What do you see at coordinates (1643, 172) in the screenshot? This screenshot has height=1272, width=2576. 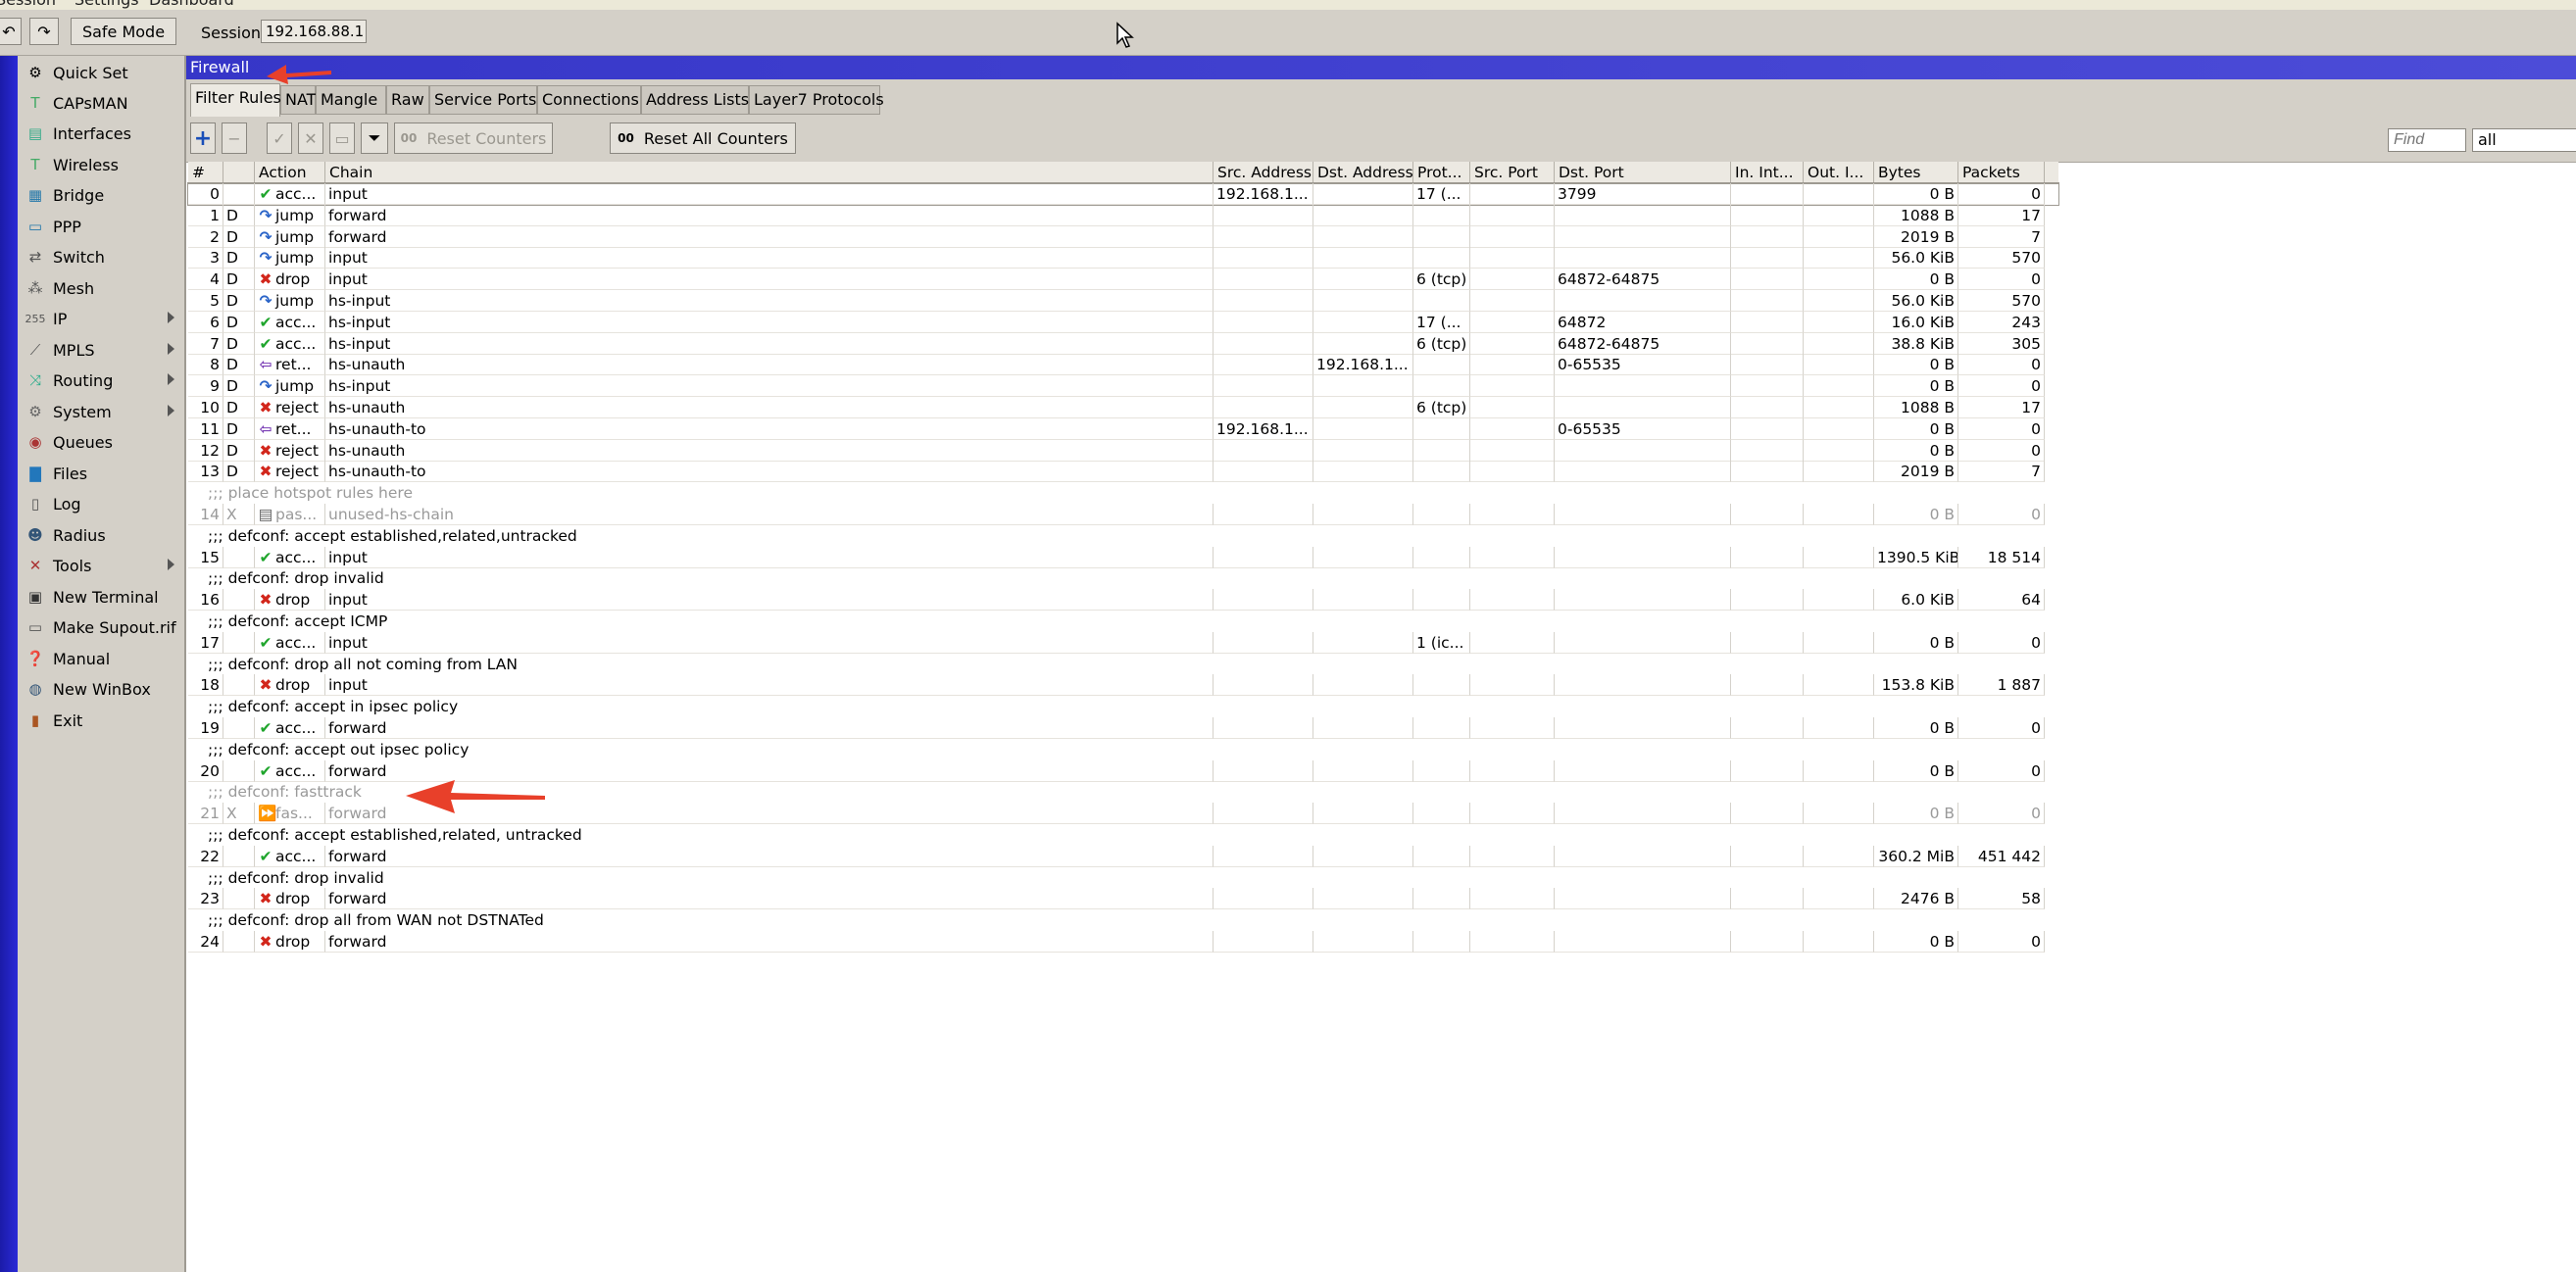 I see `col-dst-port: Dst. Port` at bounding box center [1643, 172].